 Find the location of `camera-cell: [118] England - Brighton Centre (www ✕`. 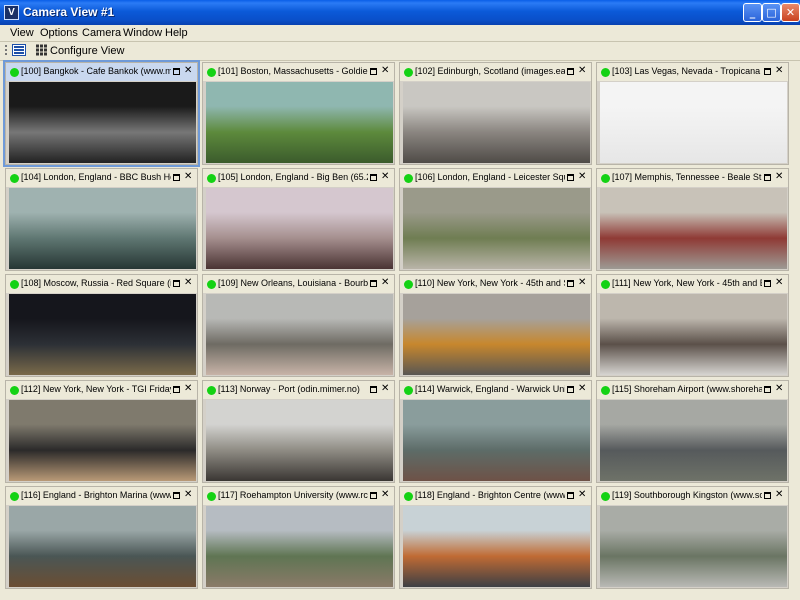

camera-cell: [118] England - Brighton Centre (www ✕ is located at coordinates (495, 537).